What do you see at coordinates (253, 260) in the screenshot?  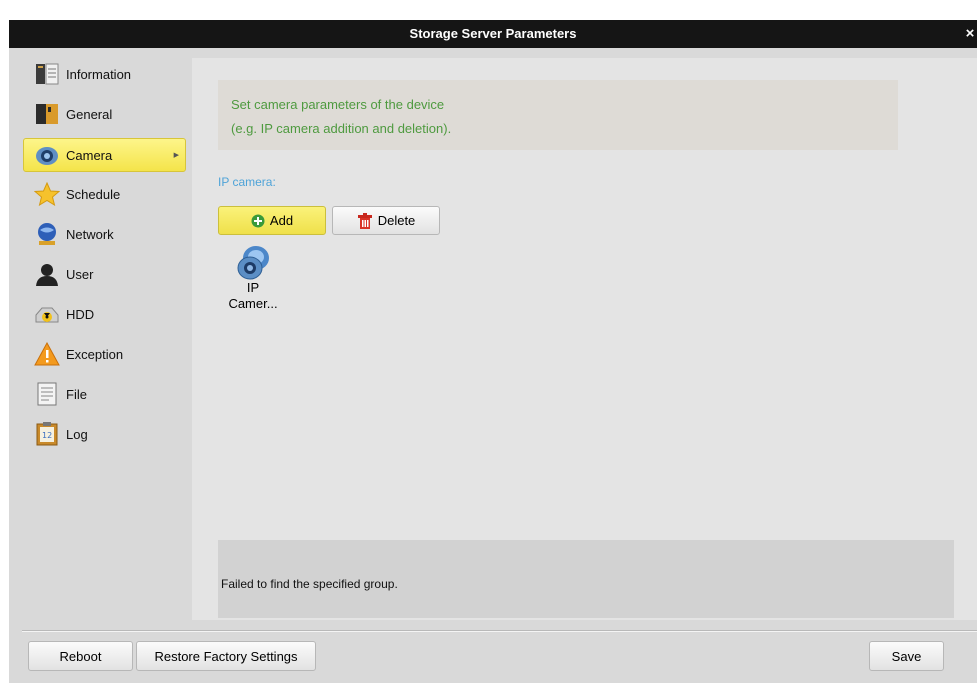 I see `ip-camera-icon` at bounding box center [253, 260].